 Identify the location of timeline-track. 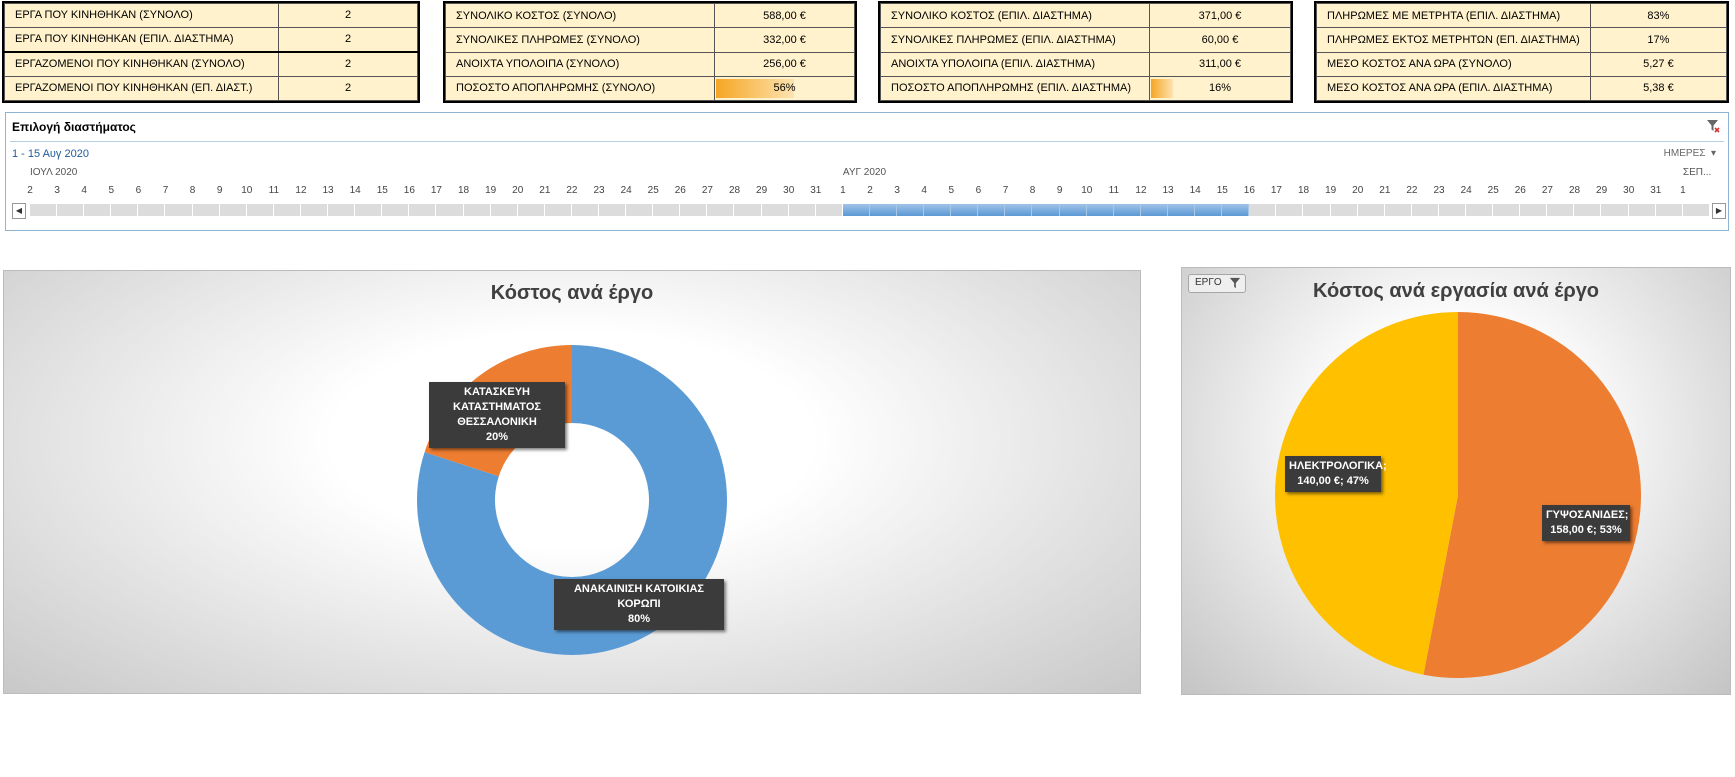
(870, 210).